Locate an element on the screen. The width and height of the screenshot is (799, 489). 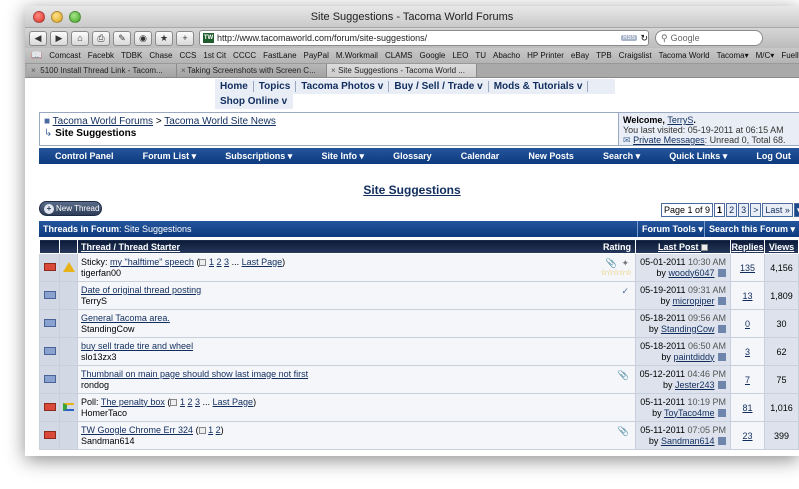
replies-link: 0 is located at coordinates (747, 324).